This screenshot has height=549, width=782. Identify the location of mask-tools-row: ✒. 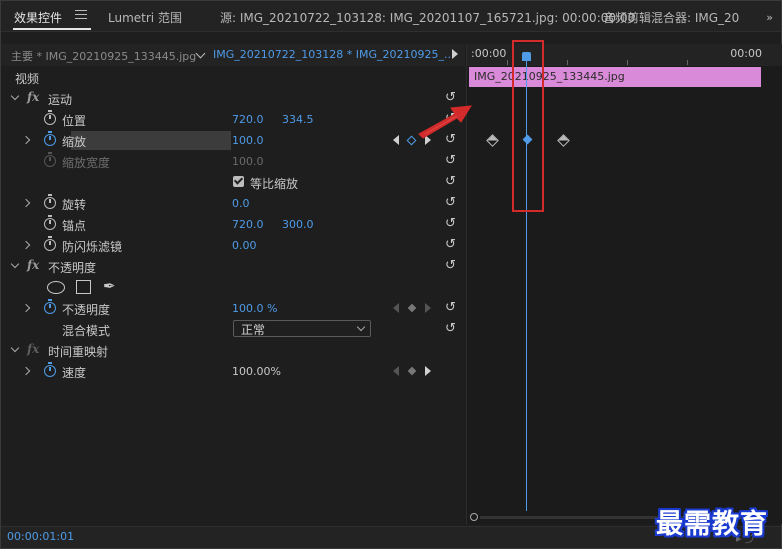
(233, 287).